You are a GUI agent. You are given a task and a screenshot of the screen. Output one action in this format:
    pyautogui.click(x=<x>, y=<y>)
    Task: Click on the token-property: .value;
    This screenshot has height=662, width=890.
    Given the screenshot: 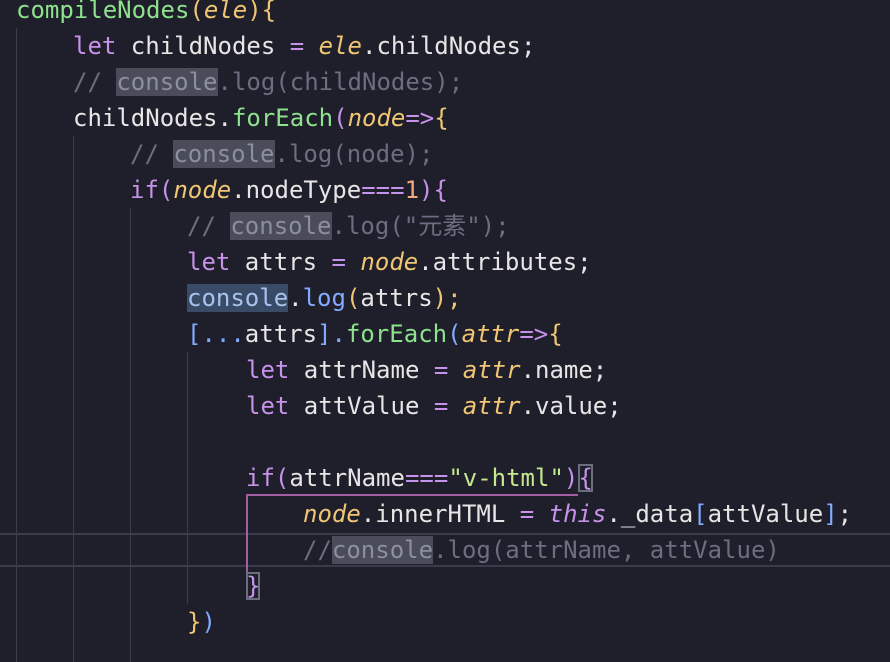 What is the action you would take?
    pyautogui.click(x=571, y=406)
    